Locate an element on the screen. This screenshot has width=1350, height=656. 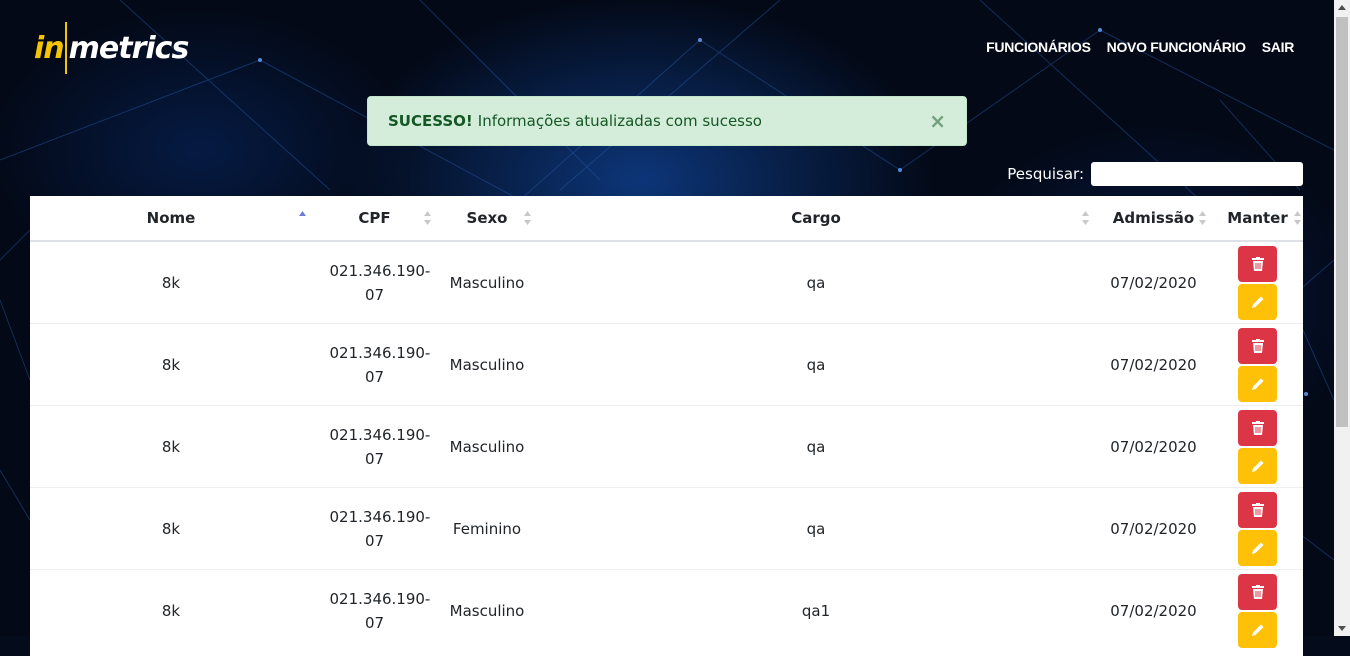
search-input is located at coordinates (1197, 174).